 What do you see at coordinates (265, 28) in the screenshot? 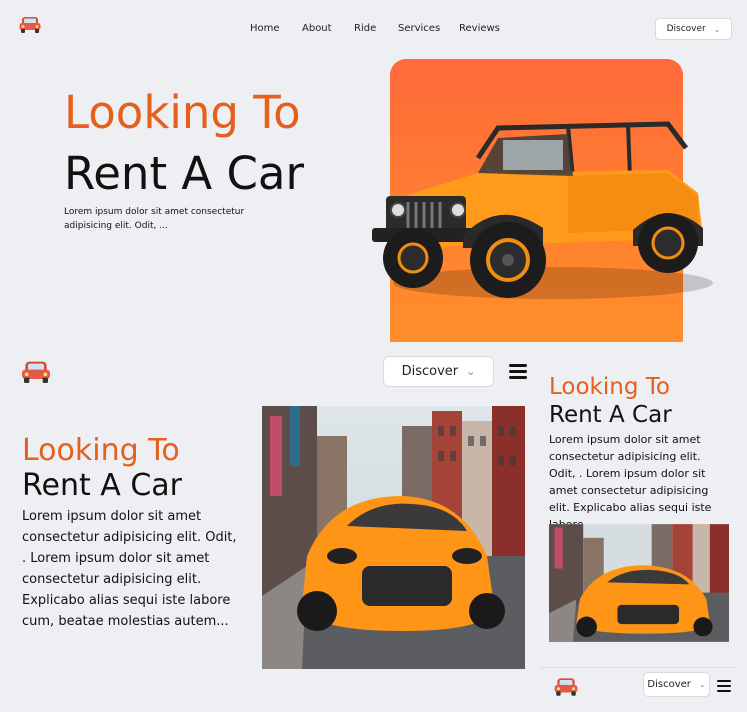
I see `nav-home: Home` at bounding box center [265, 28].